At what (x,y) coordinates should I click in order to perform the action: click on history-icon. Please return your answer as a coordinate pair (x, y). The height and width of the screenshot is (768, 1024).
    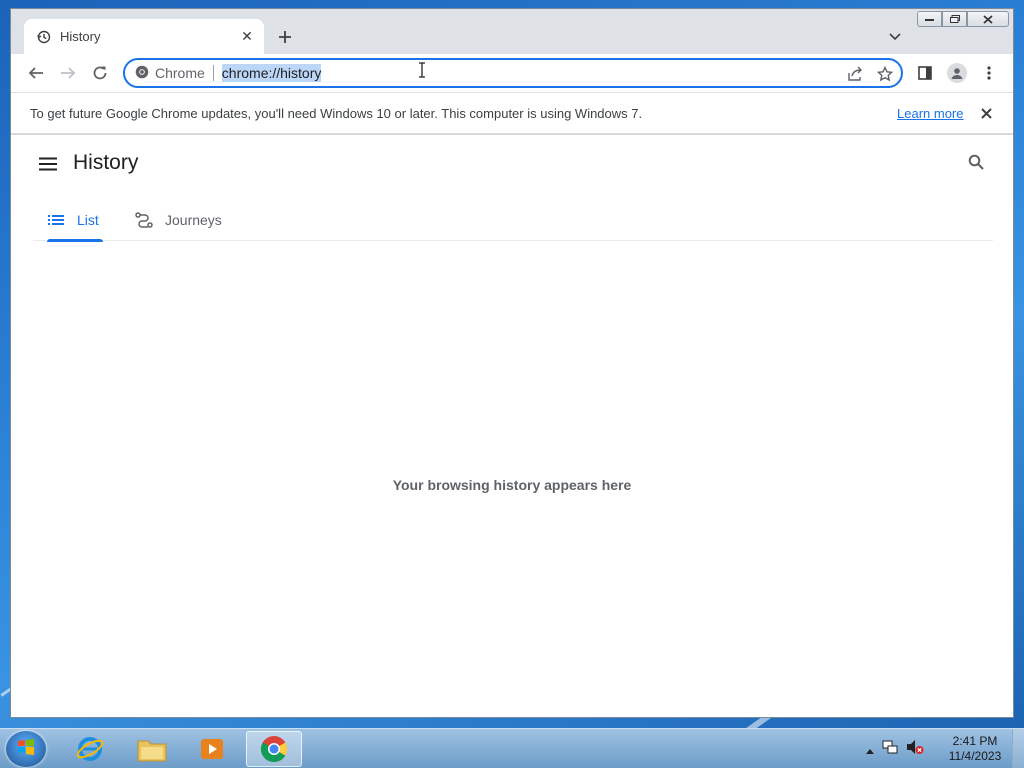
    Looking at the image, I should click on (44, 37).